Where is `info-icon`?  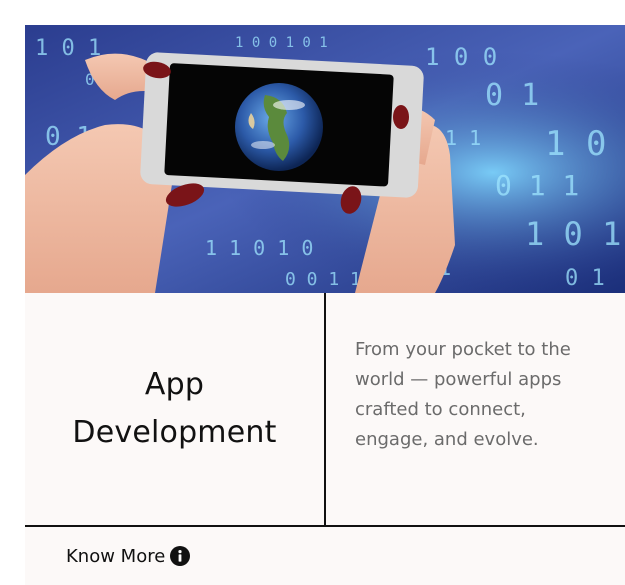
info-icon is located at coordinates (180, 556).